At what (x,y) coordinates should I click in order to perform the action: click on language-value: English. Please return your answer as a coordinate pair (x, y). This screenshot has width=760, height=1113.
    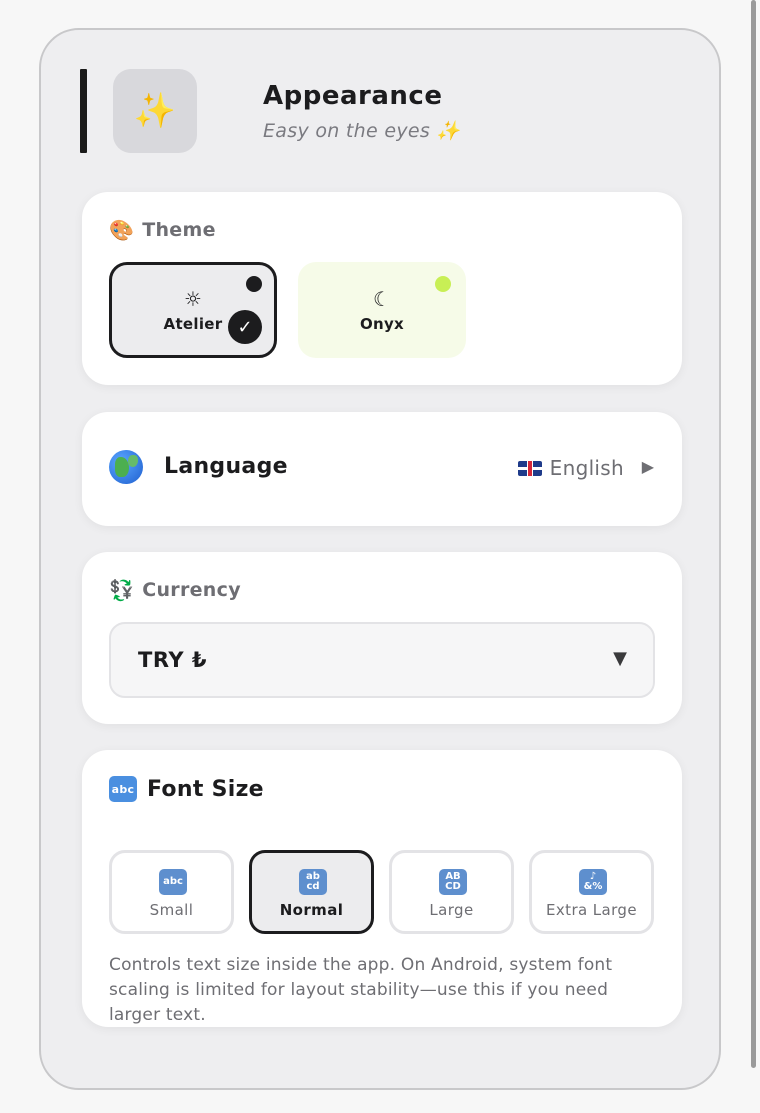
    Looking at the image, I should click on (570, 468).